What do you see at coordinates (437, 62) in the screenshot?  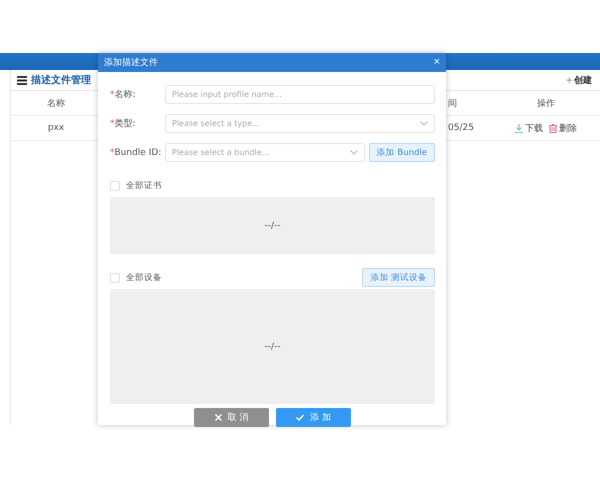 I see `close-button: ×` at bounding box center [437, 62].